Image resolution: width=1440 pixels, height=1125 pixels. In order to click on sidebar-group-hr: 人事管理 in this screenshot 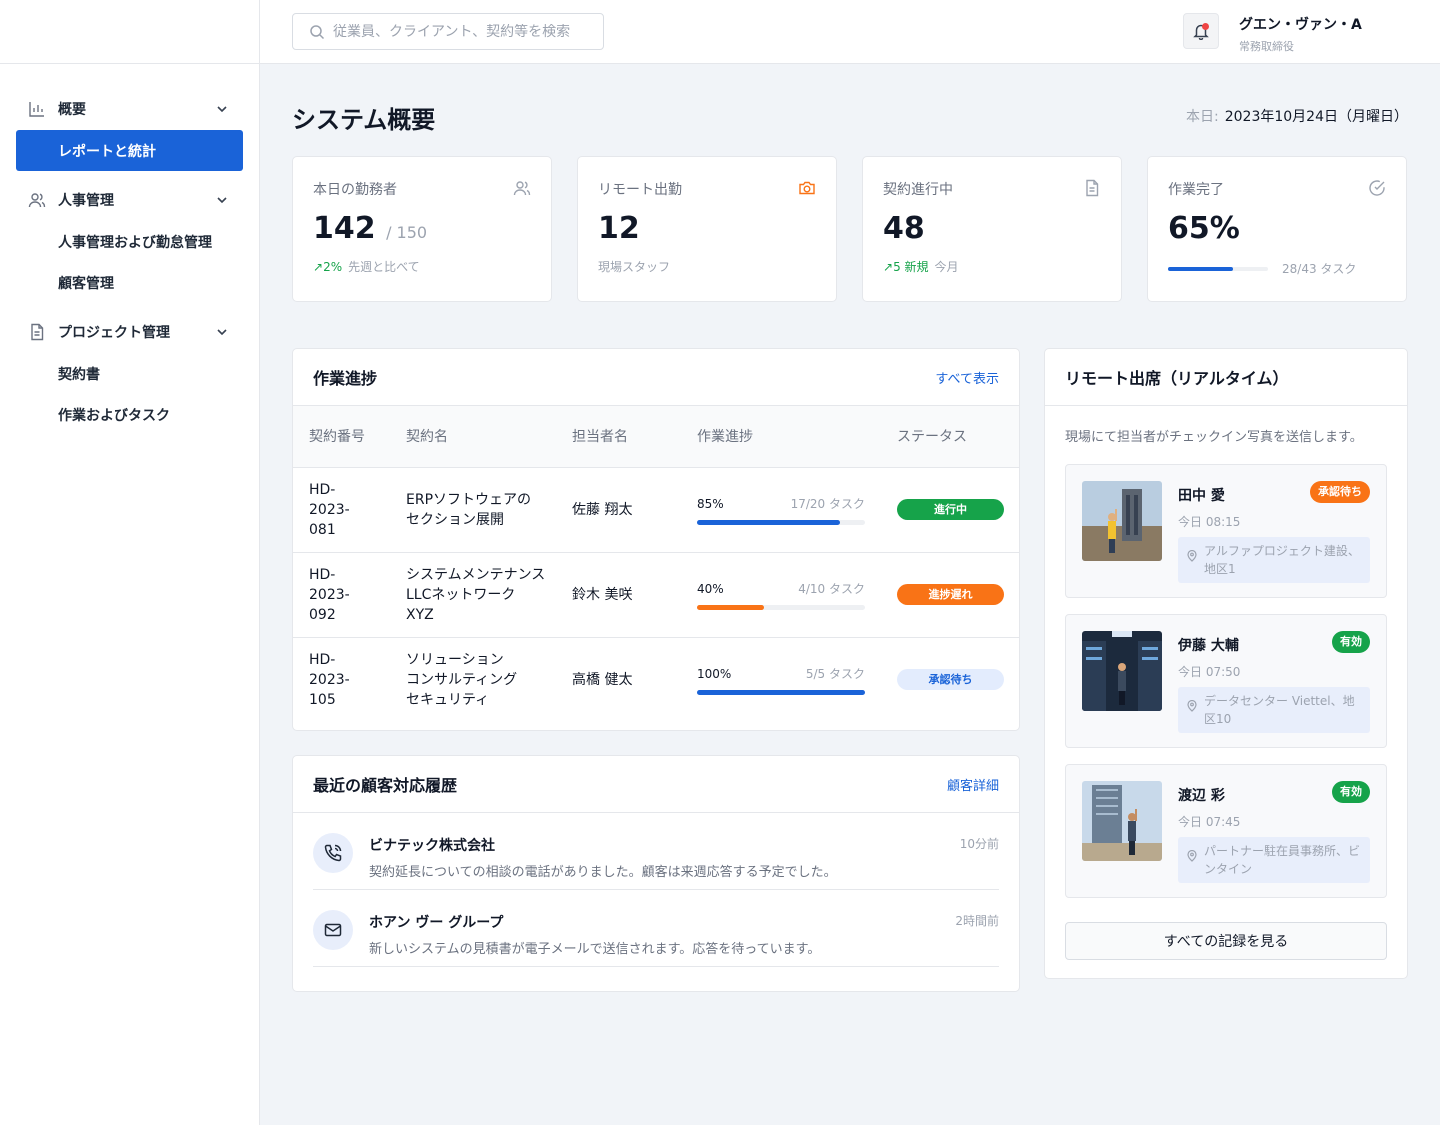, I will do `click(129, 200)`.